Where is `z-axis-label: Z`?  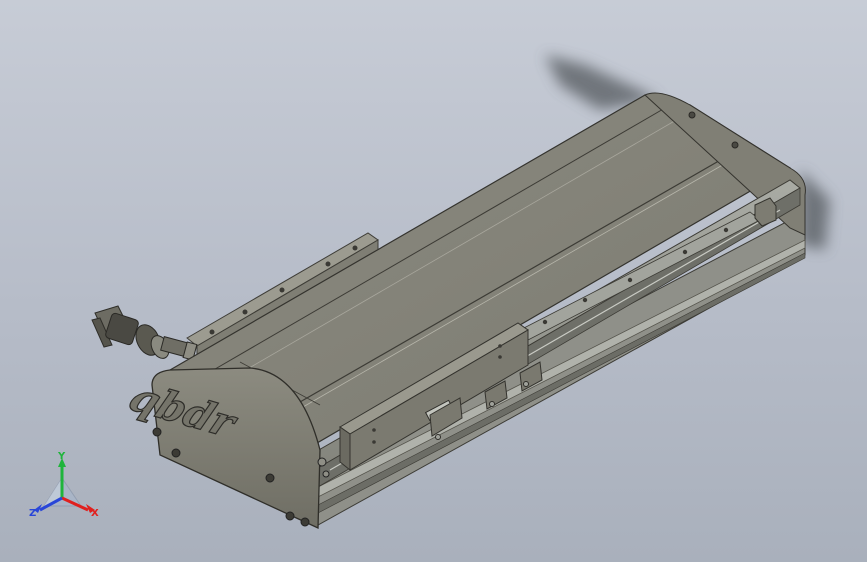 z-axis-label: Z is located at coordinates (32, 513).